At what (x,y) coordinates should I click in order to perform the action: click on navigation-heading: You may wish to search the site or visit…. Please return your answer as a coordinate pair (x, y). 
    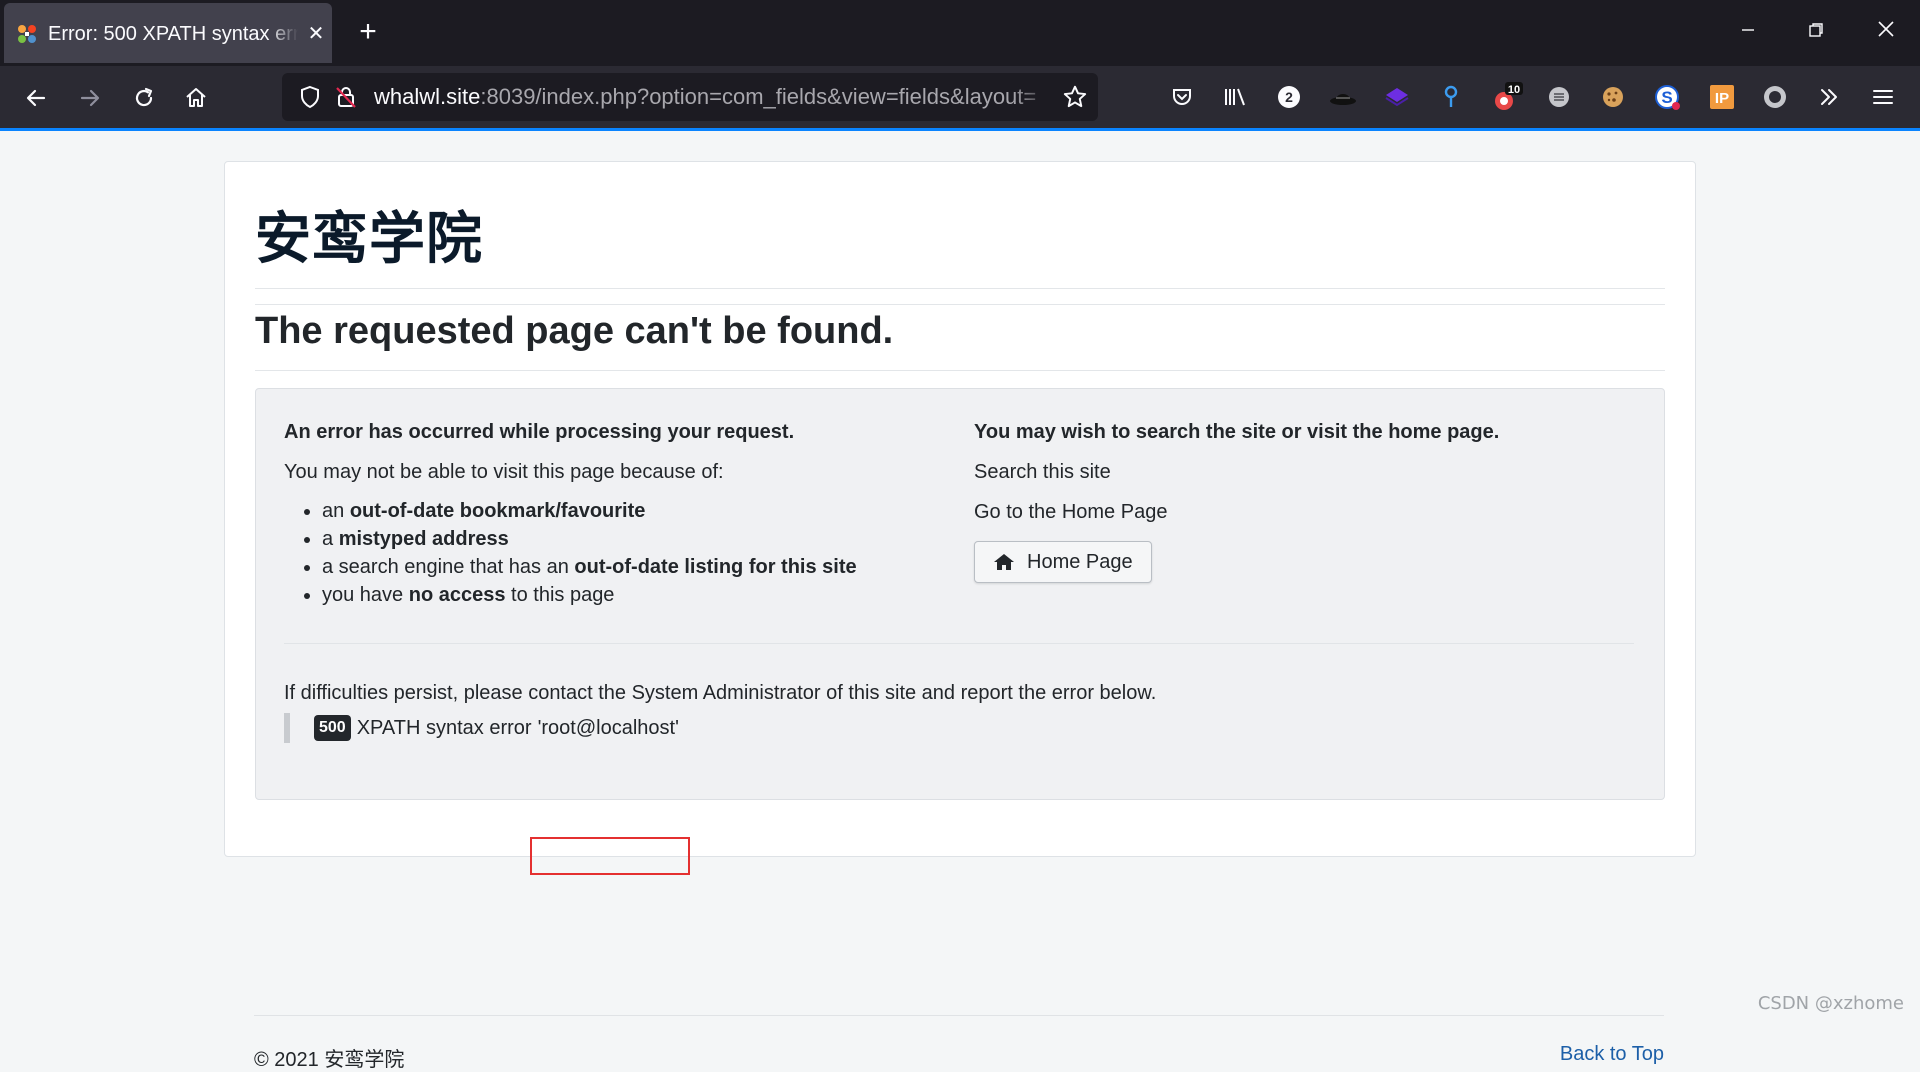
    Looking at the image, I should click on (1237, 432).